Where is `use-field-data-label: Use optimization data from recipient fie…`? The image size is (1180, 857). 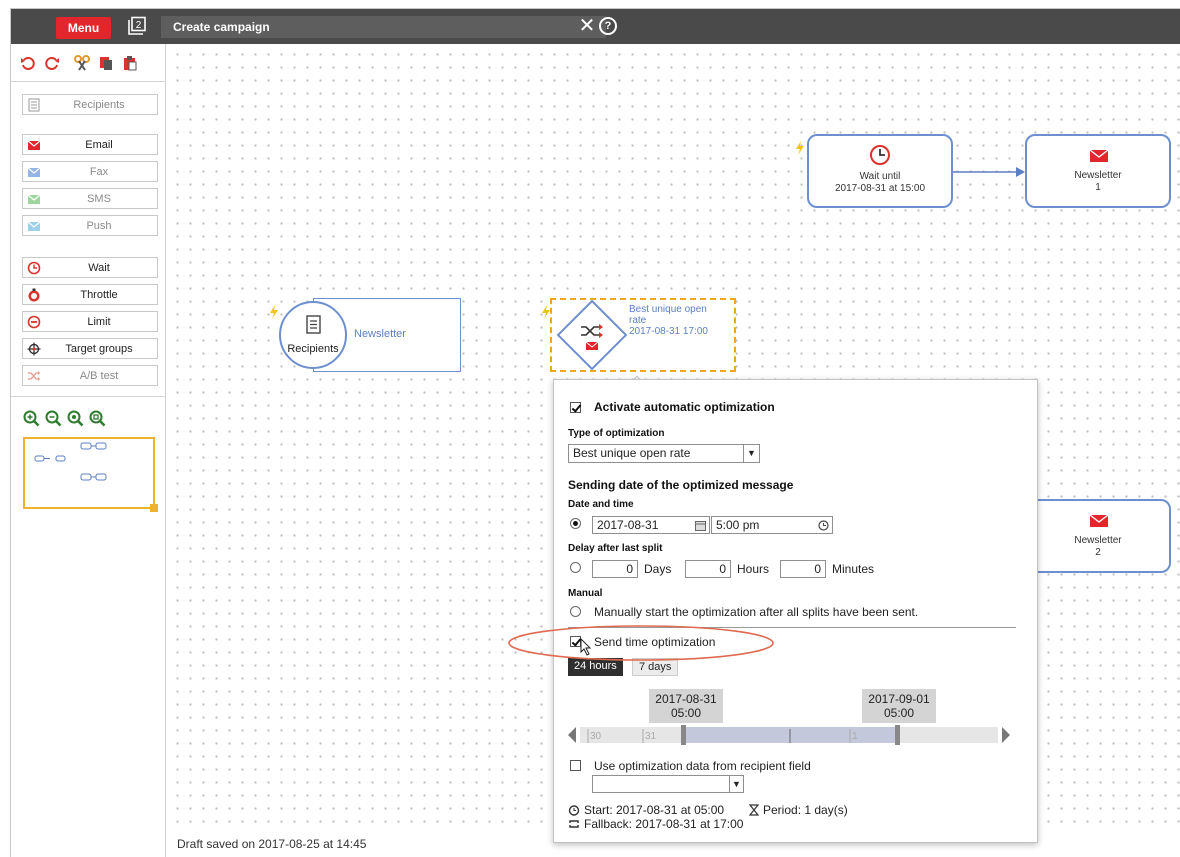
use-field-data-label: Use optimization data from recipient fie… is located at coordinates (702, 766).